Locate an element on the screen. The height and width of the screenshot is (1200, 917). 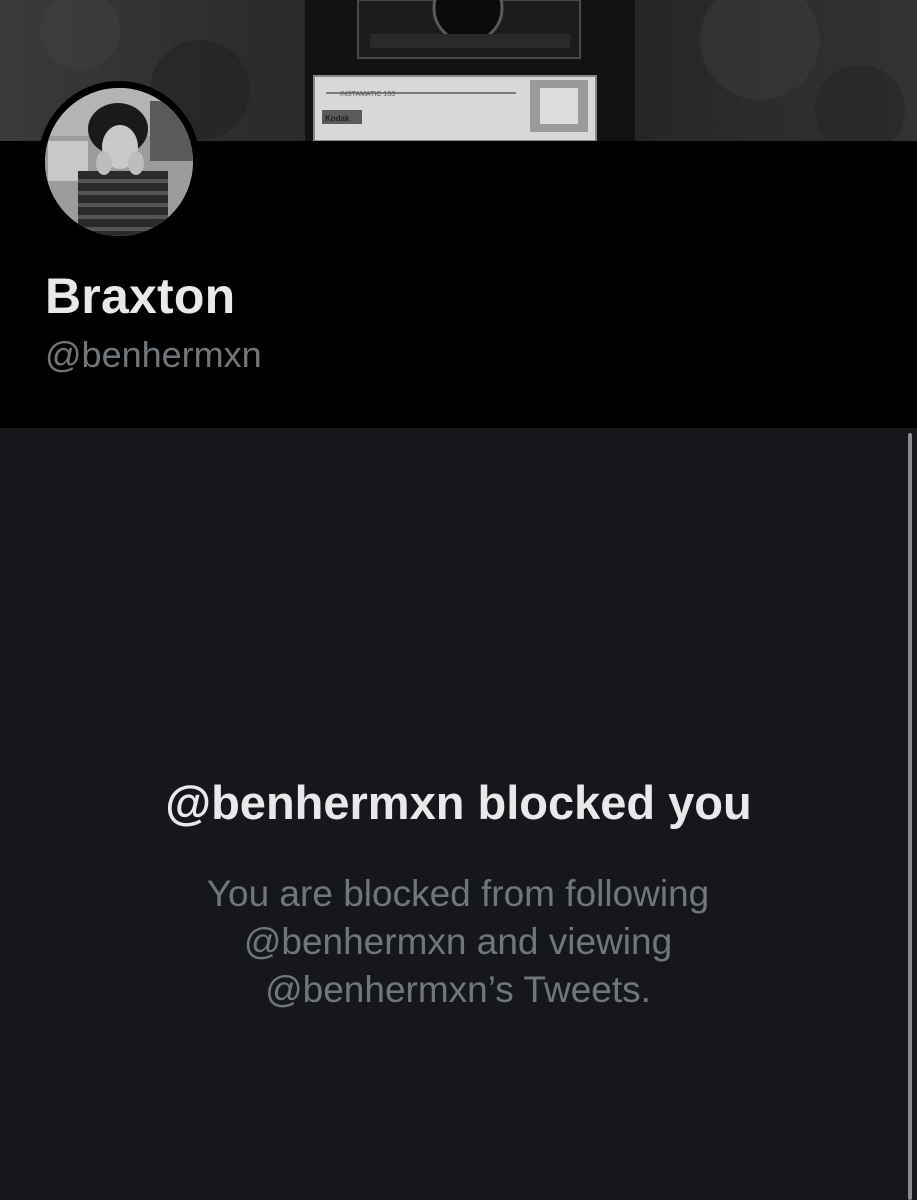
profile-photo-icon is located at coordinates (119, 162).